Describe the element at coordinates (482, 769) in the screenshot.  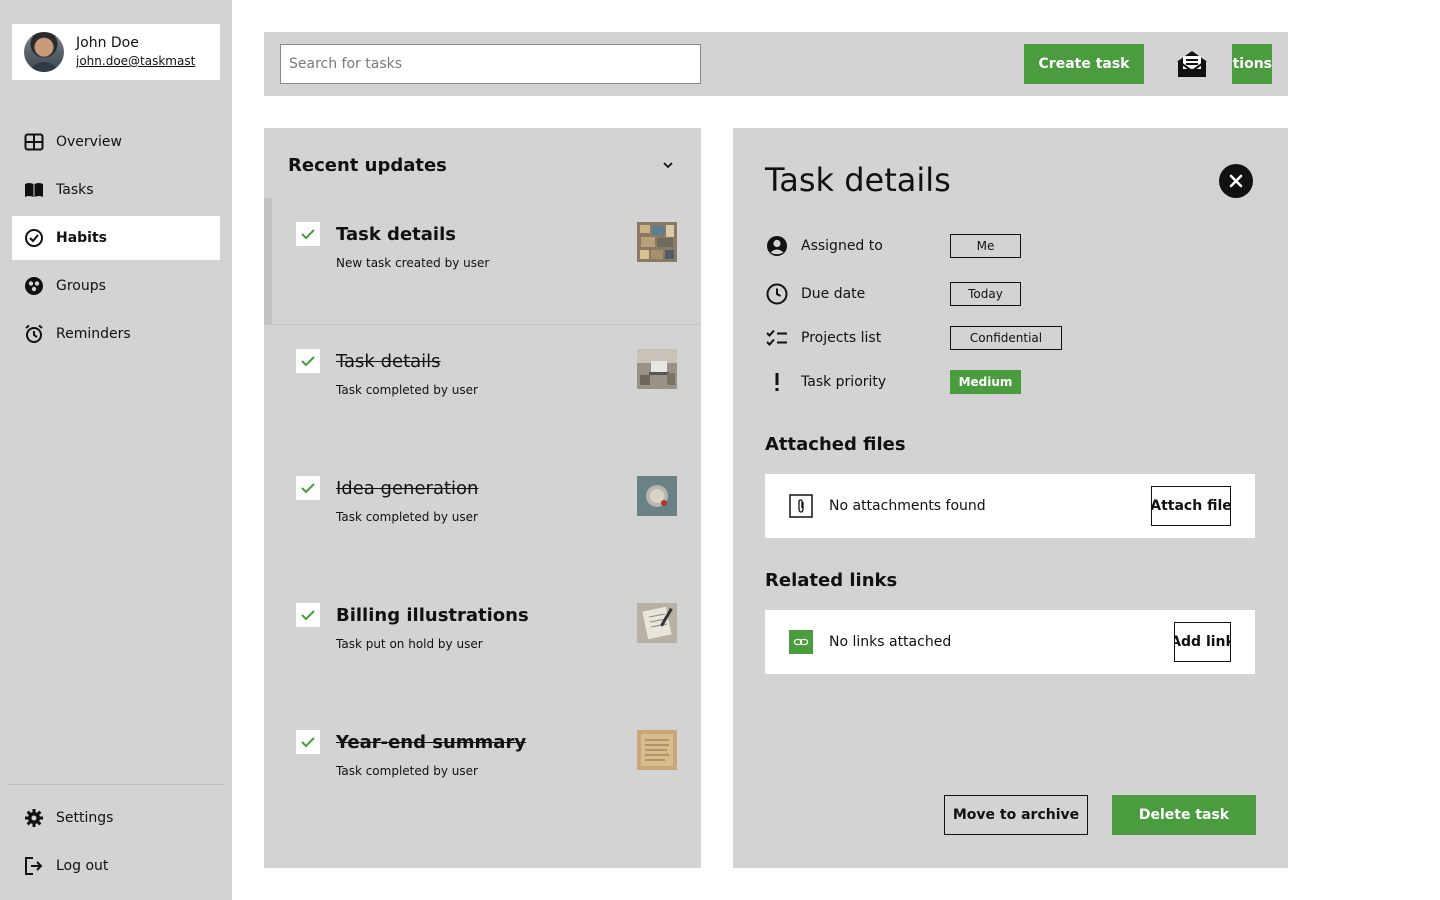
I see `list-item: Year-end summary Task completed by user` at that location.